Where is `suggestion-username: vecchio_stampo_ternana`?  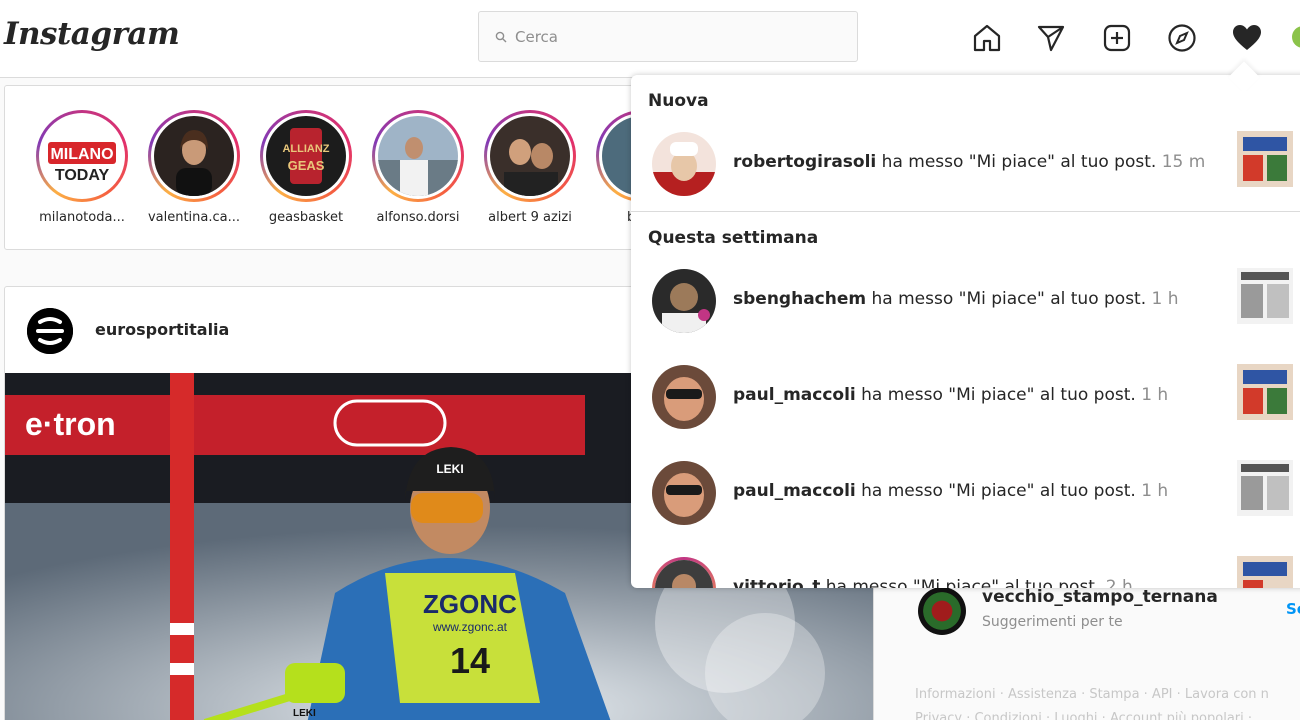 suggestion-username: vecchio_stampo_ternana is located at coordinates (1100, 597).